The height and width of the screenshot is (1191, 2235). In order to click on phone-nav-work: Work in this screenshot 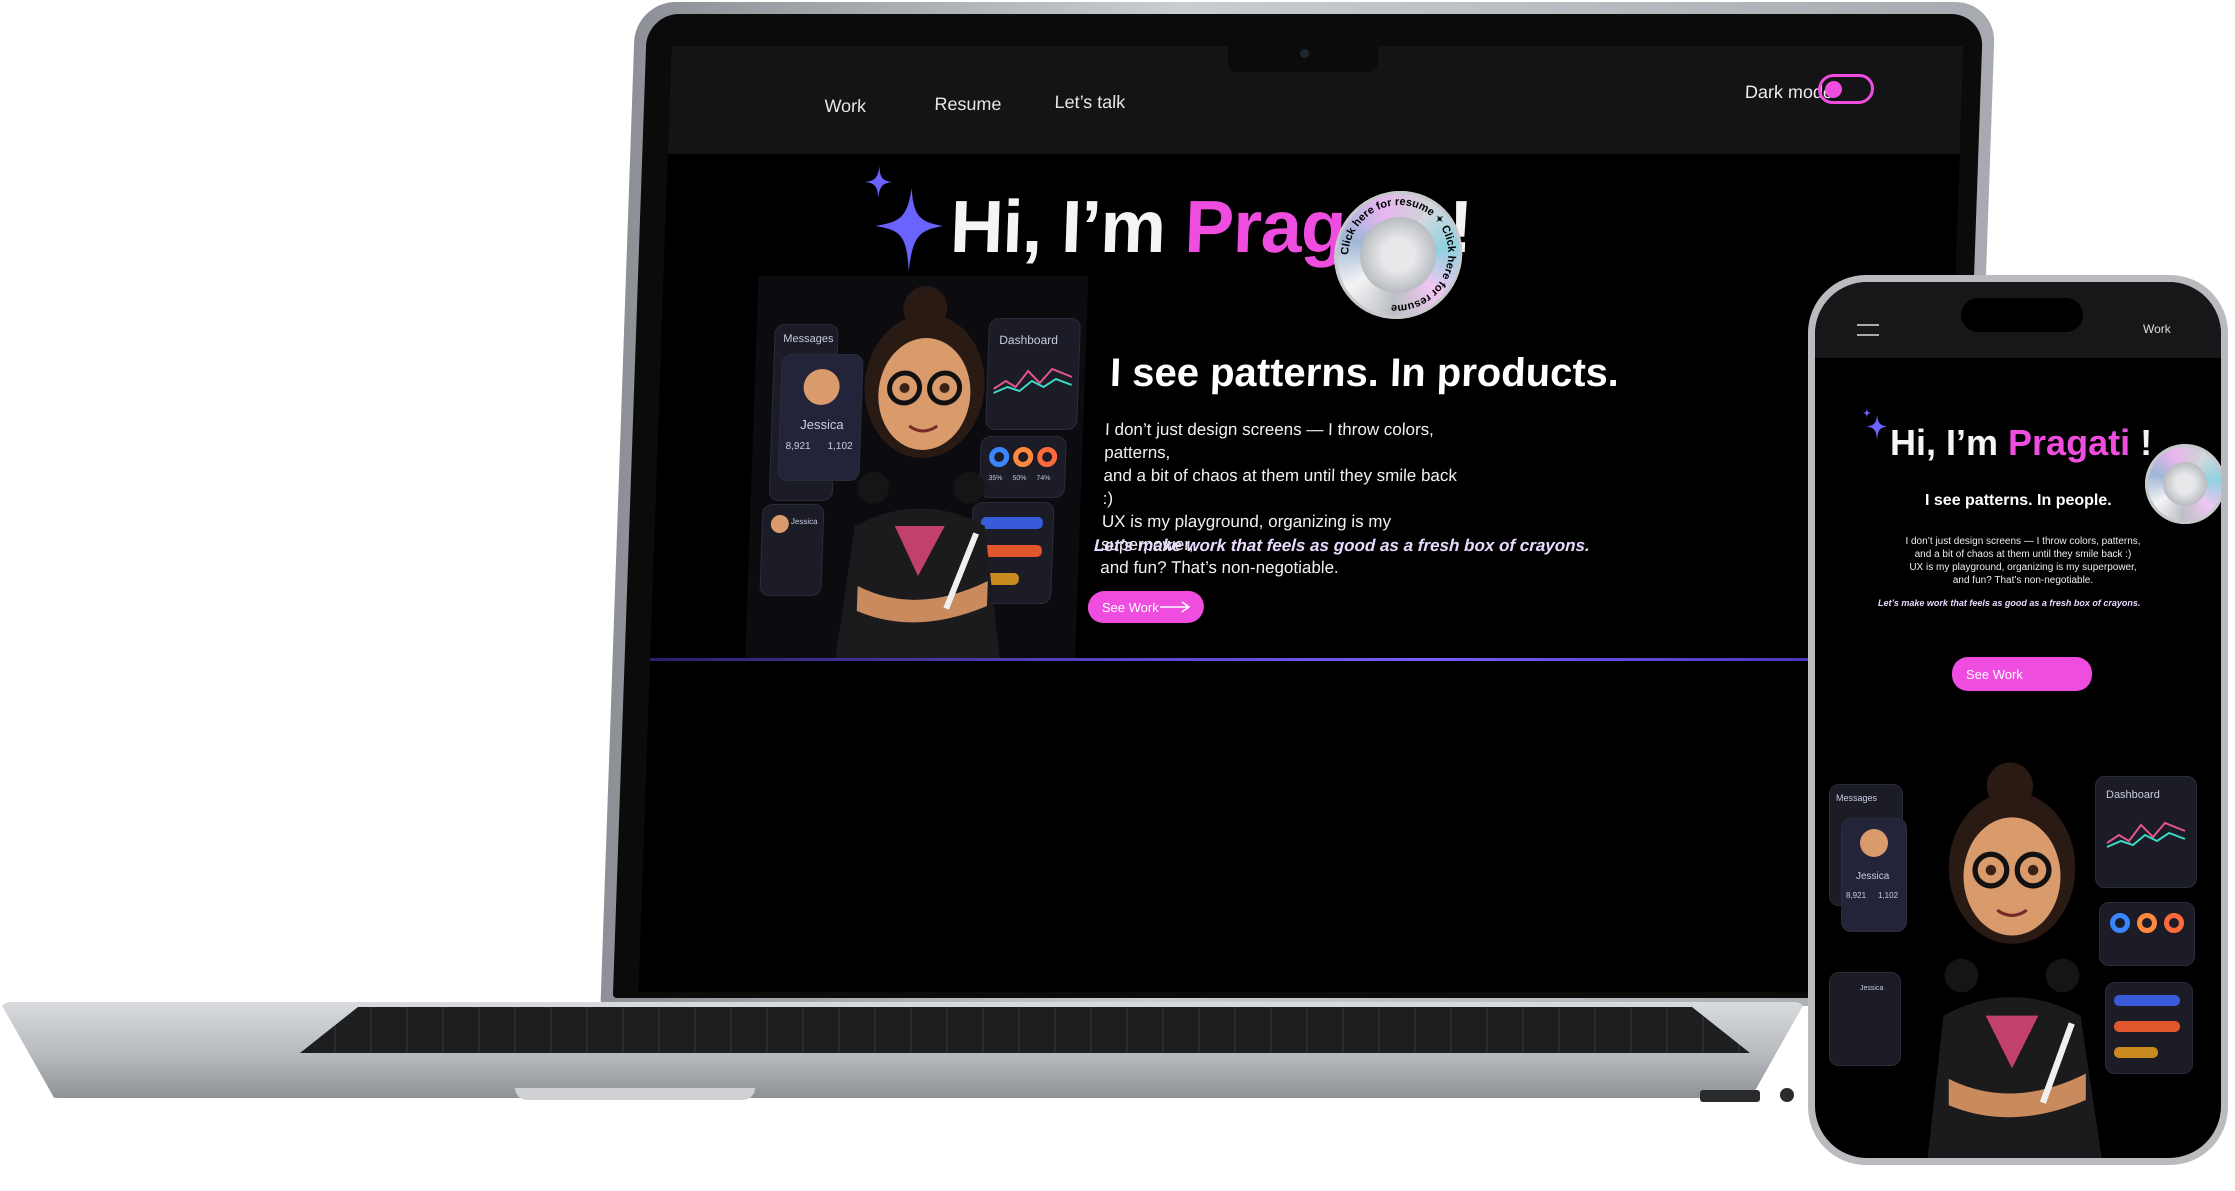, I will do `click(2157, 329)`.